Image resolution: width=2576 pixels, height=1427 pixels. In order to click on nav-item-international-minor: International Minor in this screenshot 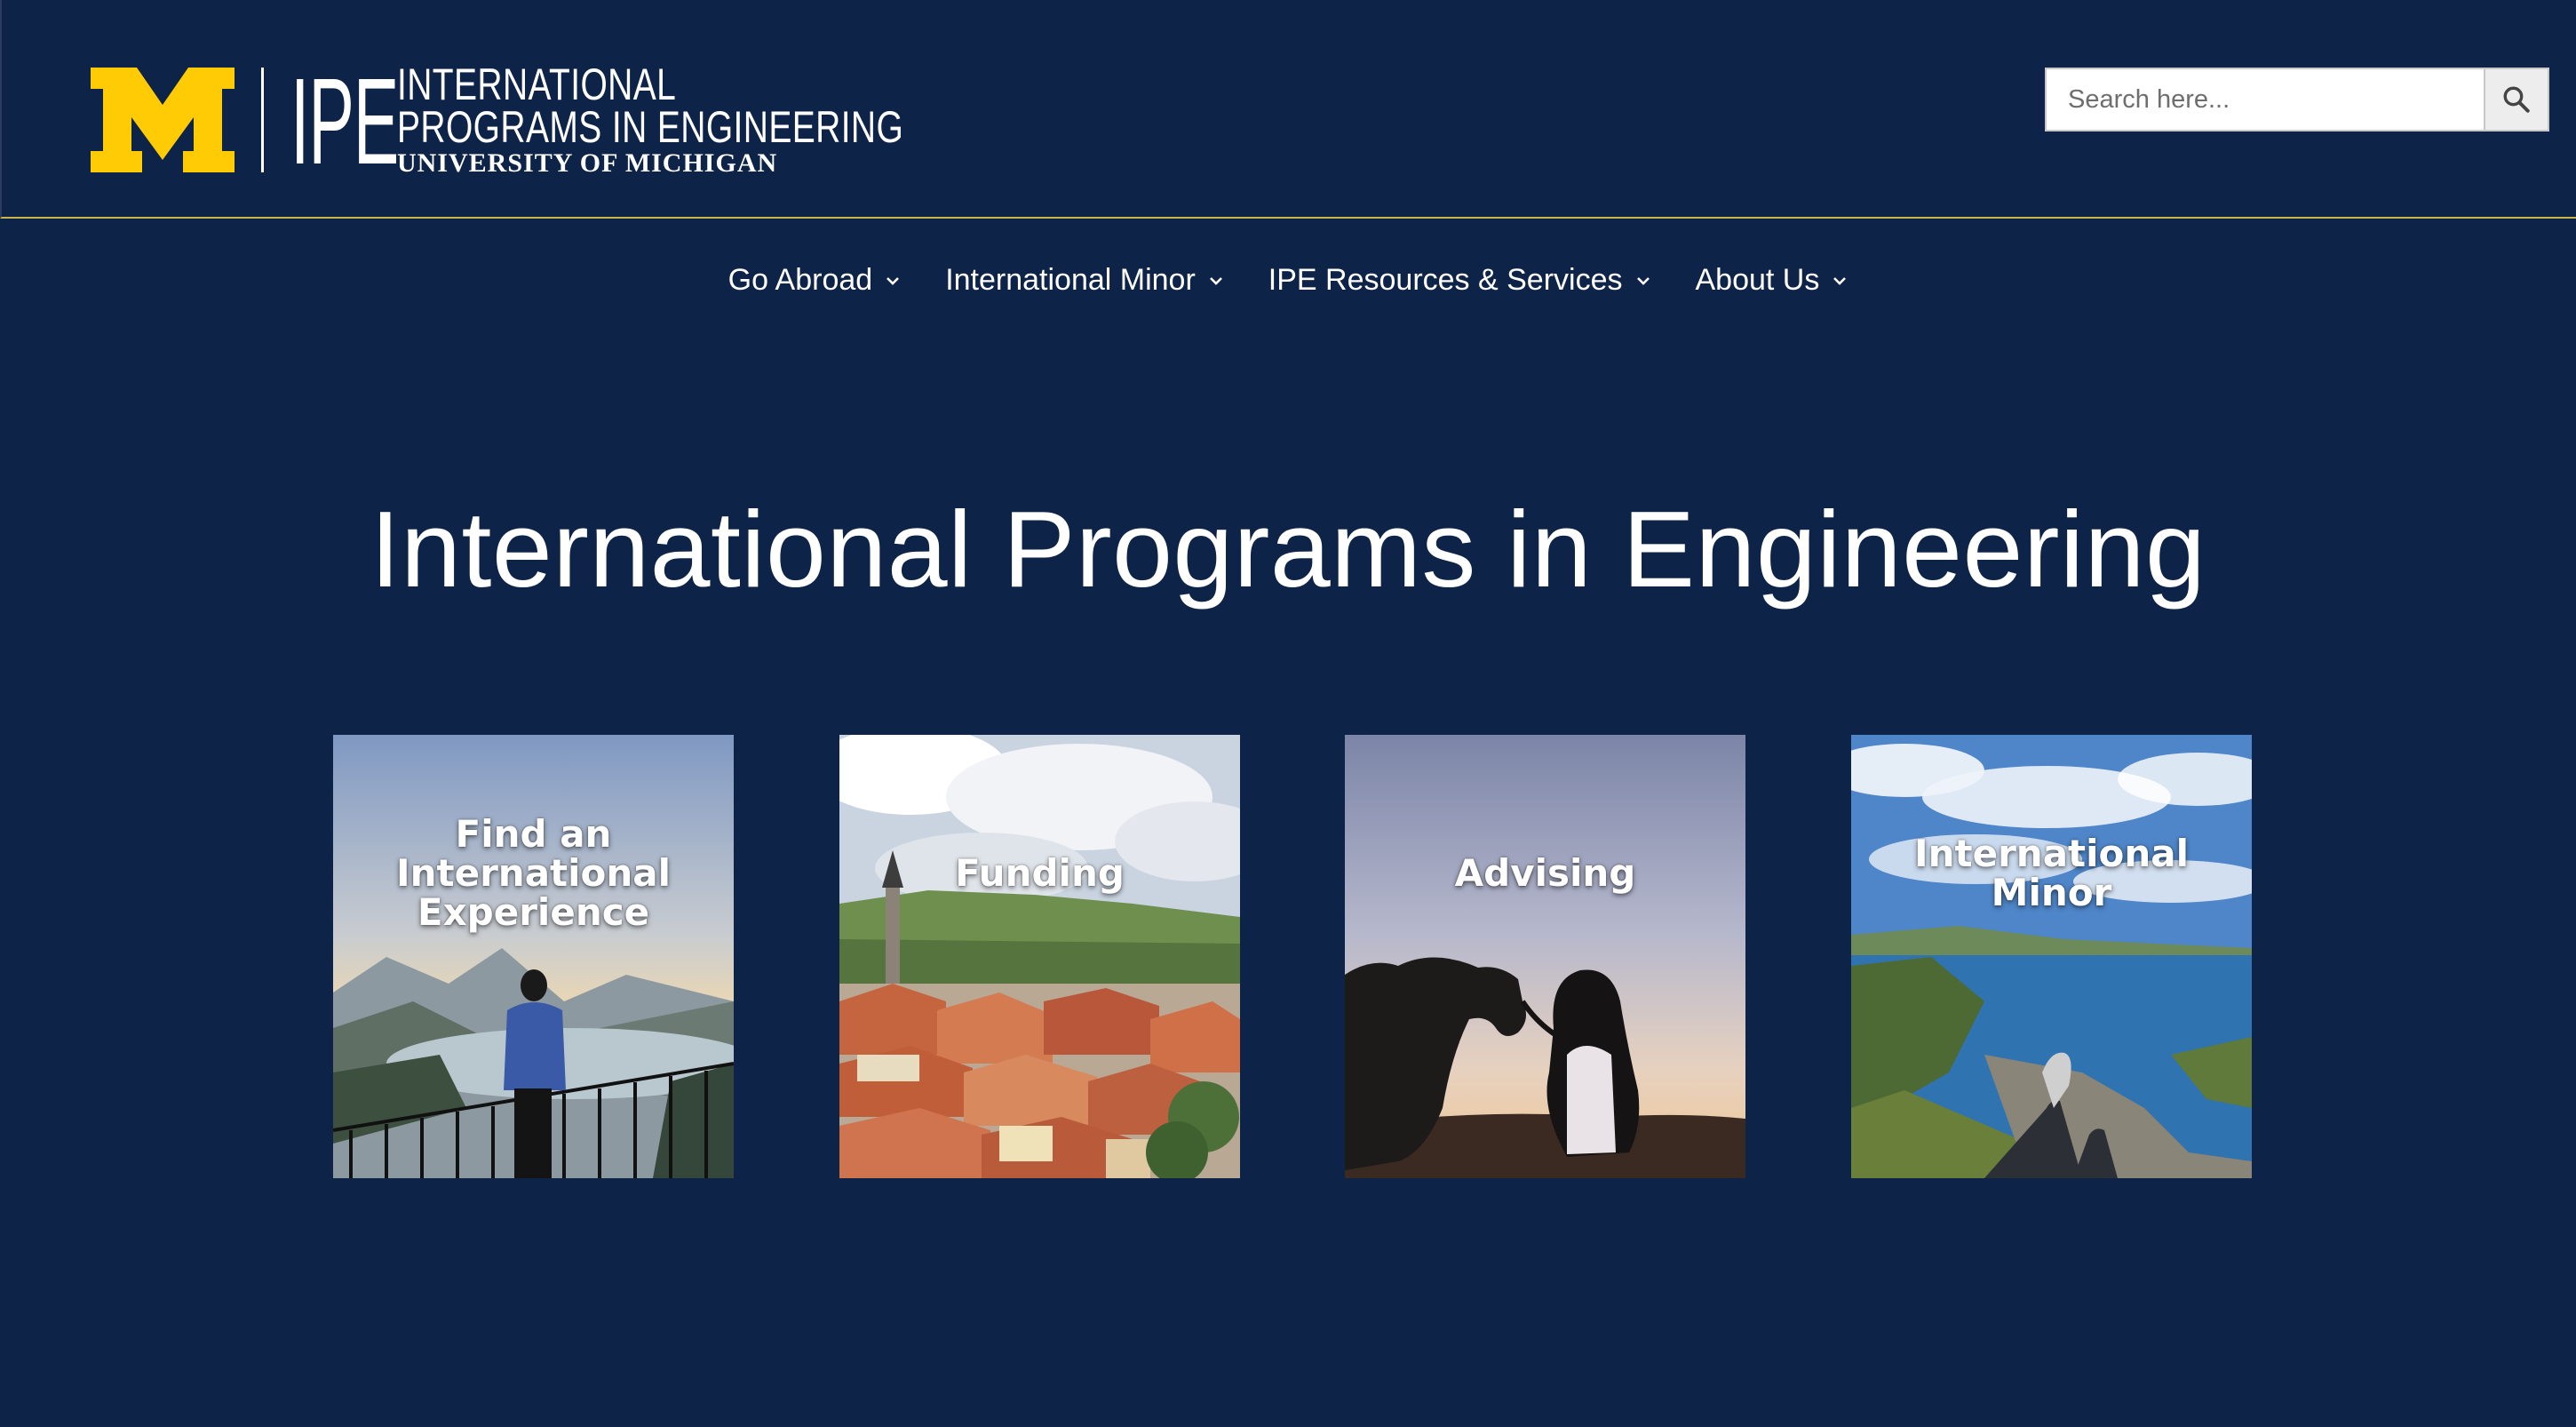, I will do `click(1084, 281)`.